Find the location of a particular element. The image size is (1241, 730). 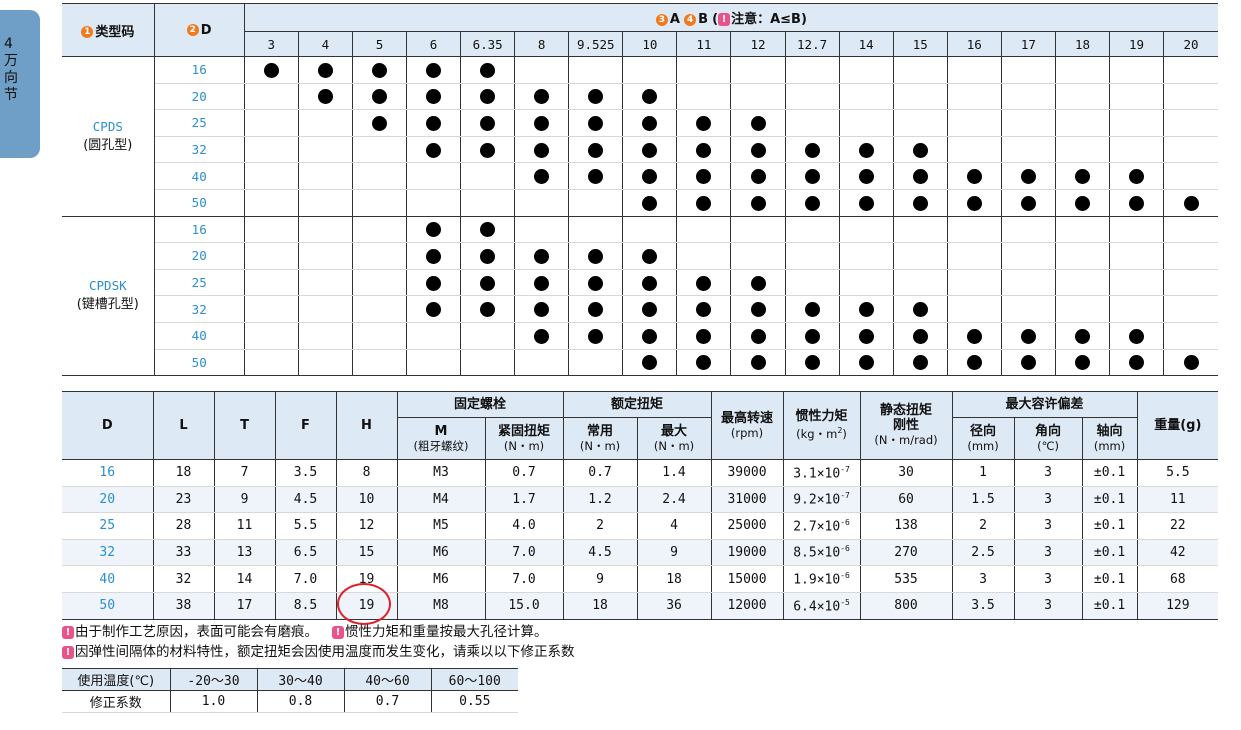

step-badge: 1 is located at coordinates (87, 32).